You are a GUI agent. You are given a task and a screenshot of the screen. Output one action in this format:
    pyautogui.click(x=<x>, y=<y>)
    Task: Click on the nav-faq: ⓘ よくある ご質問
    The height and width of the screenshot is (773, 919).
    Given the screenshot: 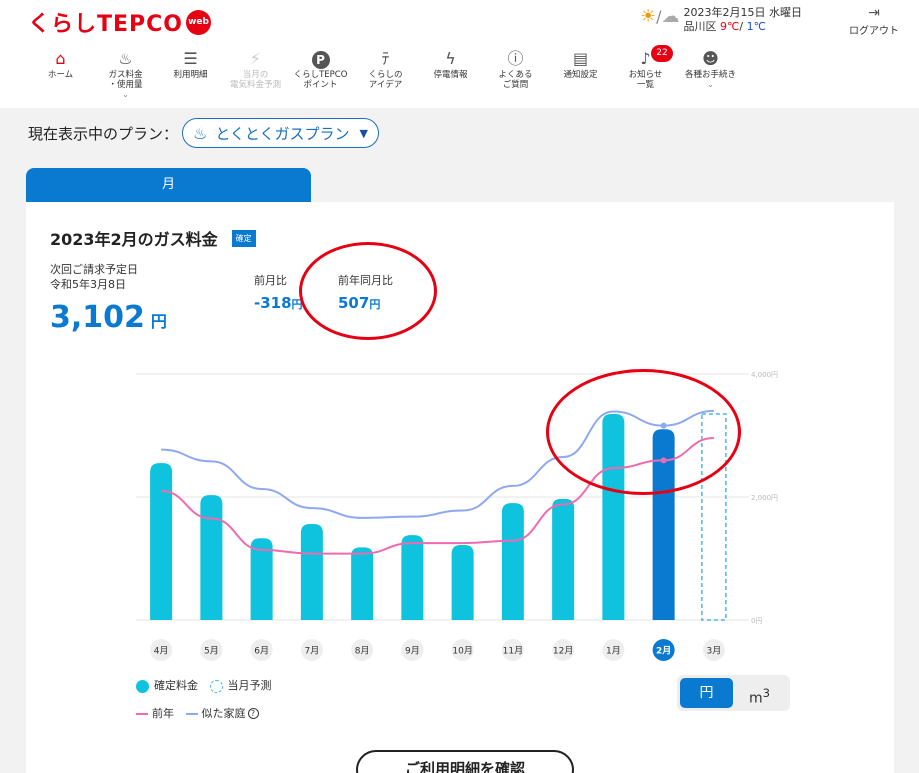 What is the action you would take?
    pyautogui.click(x=515, y=78)
    